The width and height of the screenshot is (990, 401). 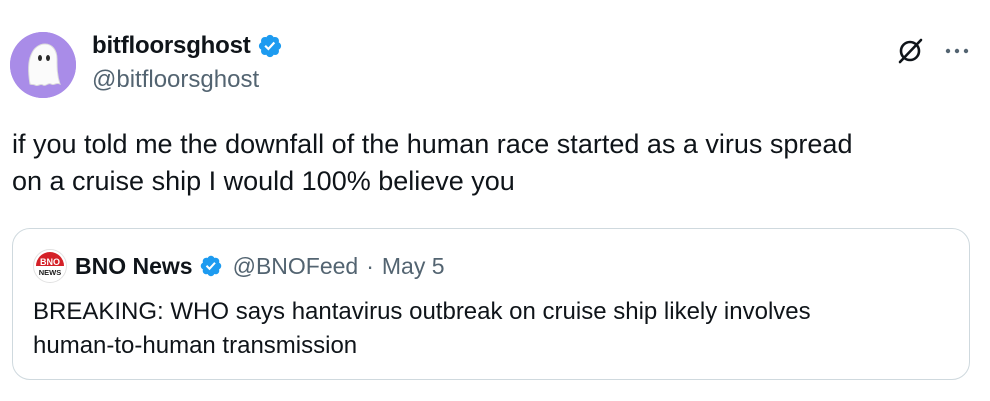 I want to click on quoted-avatar: BNO NEWS, so click(x=50, y=266).